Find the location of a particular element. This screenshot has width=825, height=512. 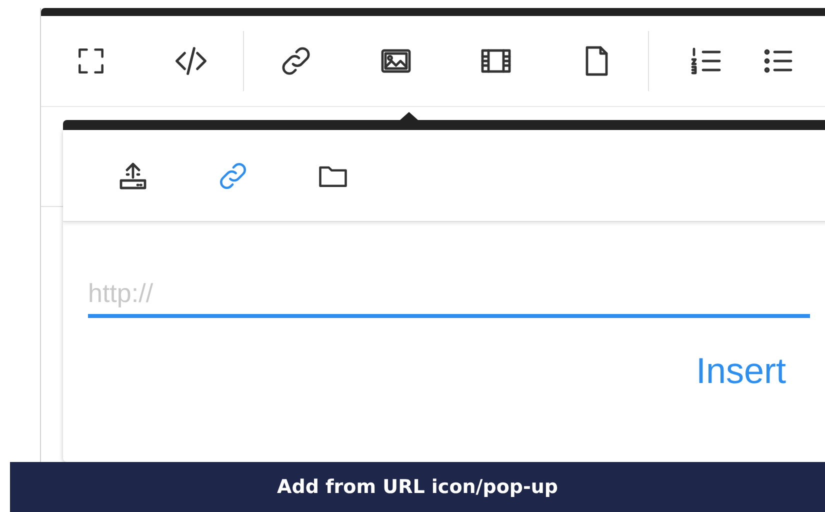

insert-button: Insert is located at coordinates (741, 371).